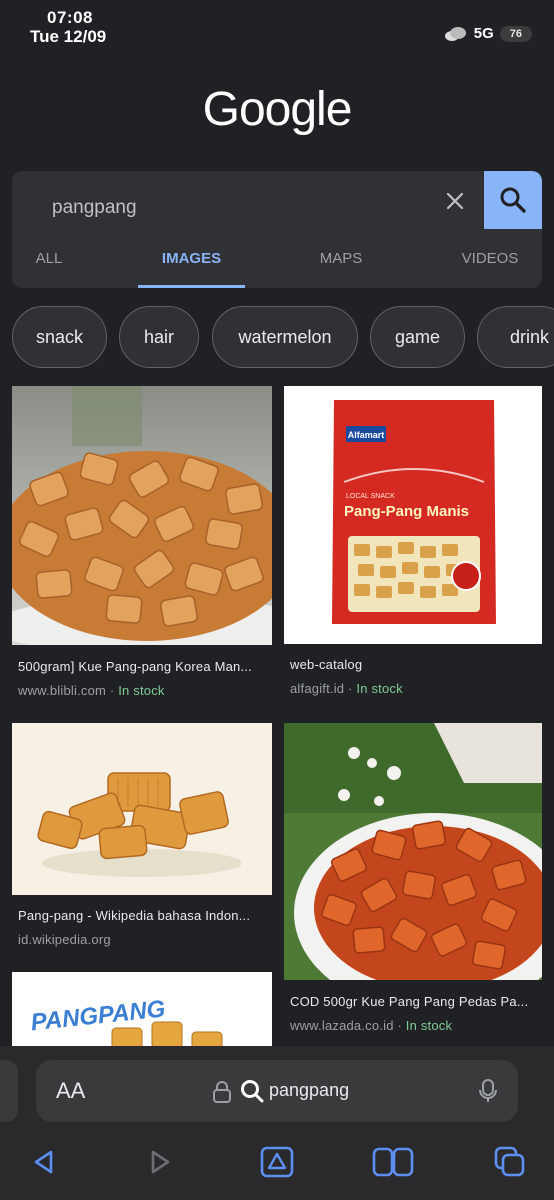 Image resolution: width=554 pixels, height=1200 pixels. I want to click on book-icon, so click(393, 1162).